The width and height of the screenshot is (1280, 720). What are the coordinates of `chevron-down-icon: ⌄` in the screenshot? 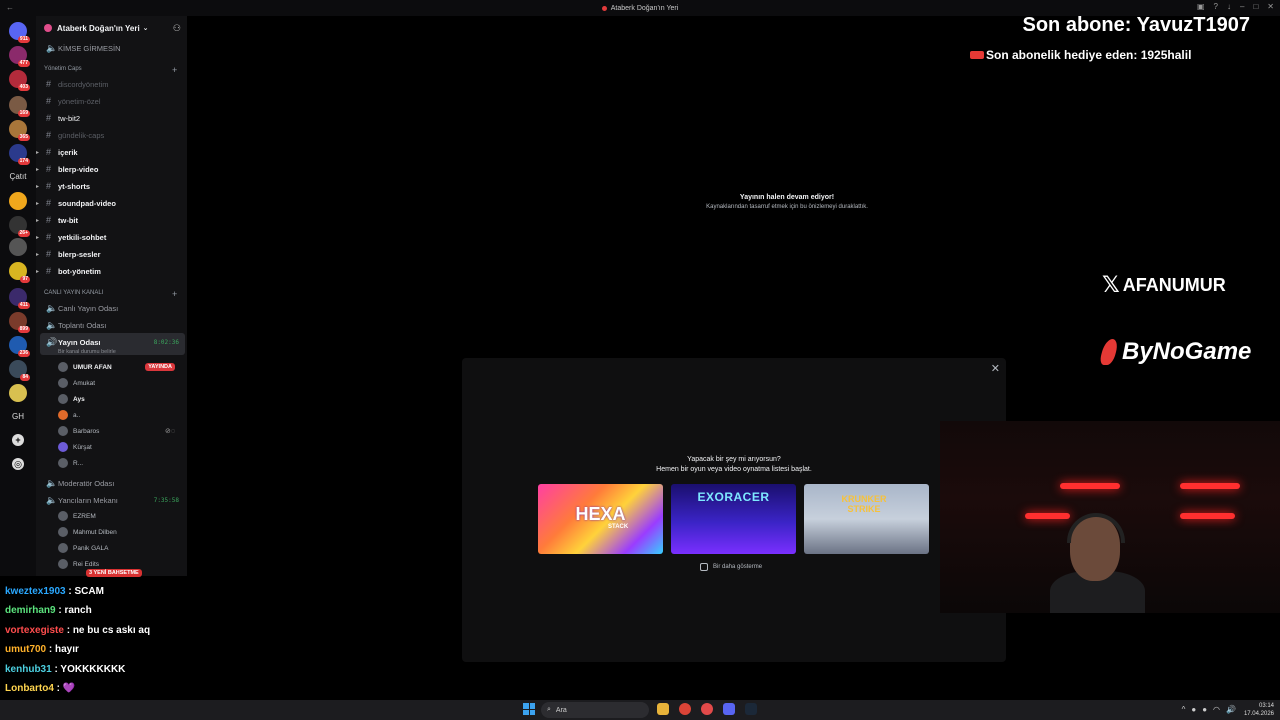 It's located at (145, 28).